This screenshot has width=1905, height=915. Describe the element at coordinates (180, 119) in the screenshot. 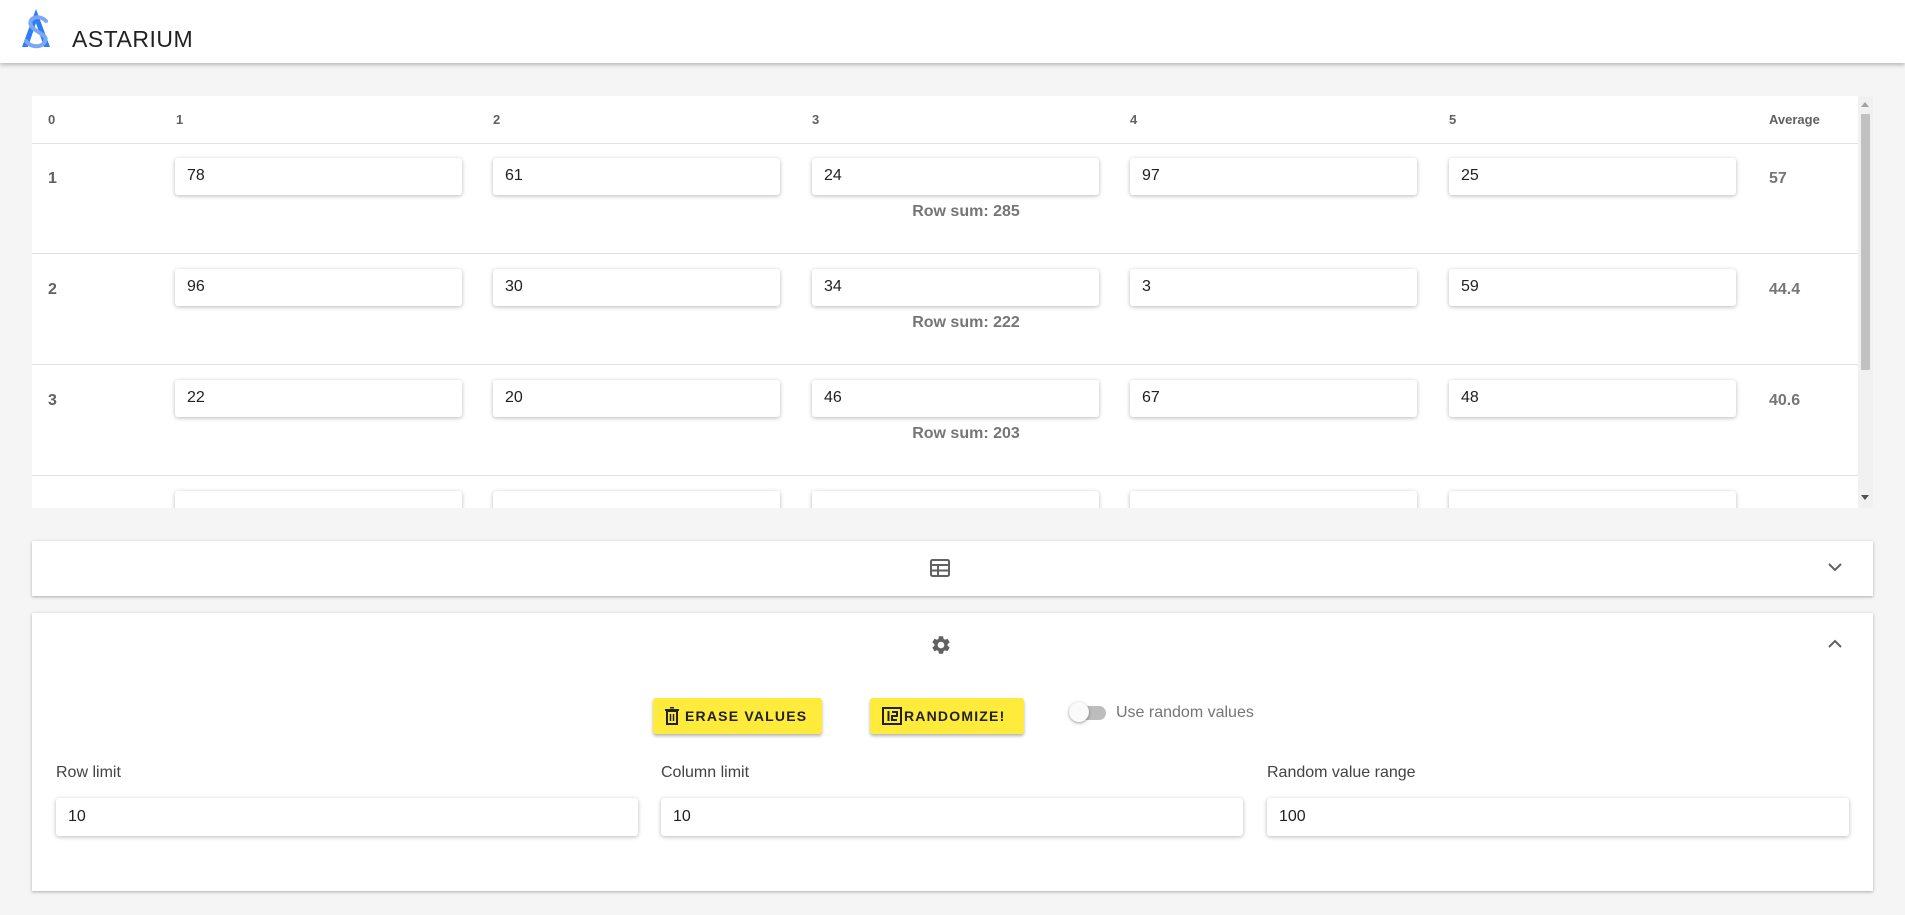

I see `header-col-1: 1` at that location.